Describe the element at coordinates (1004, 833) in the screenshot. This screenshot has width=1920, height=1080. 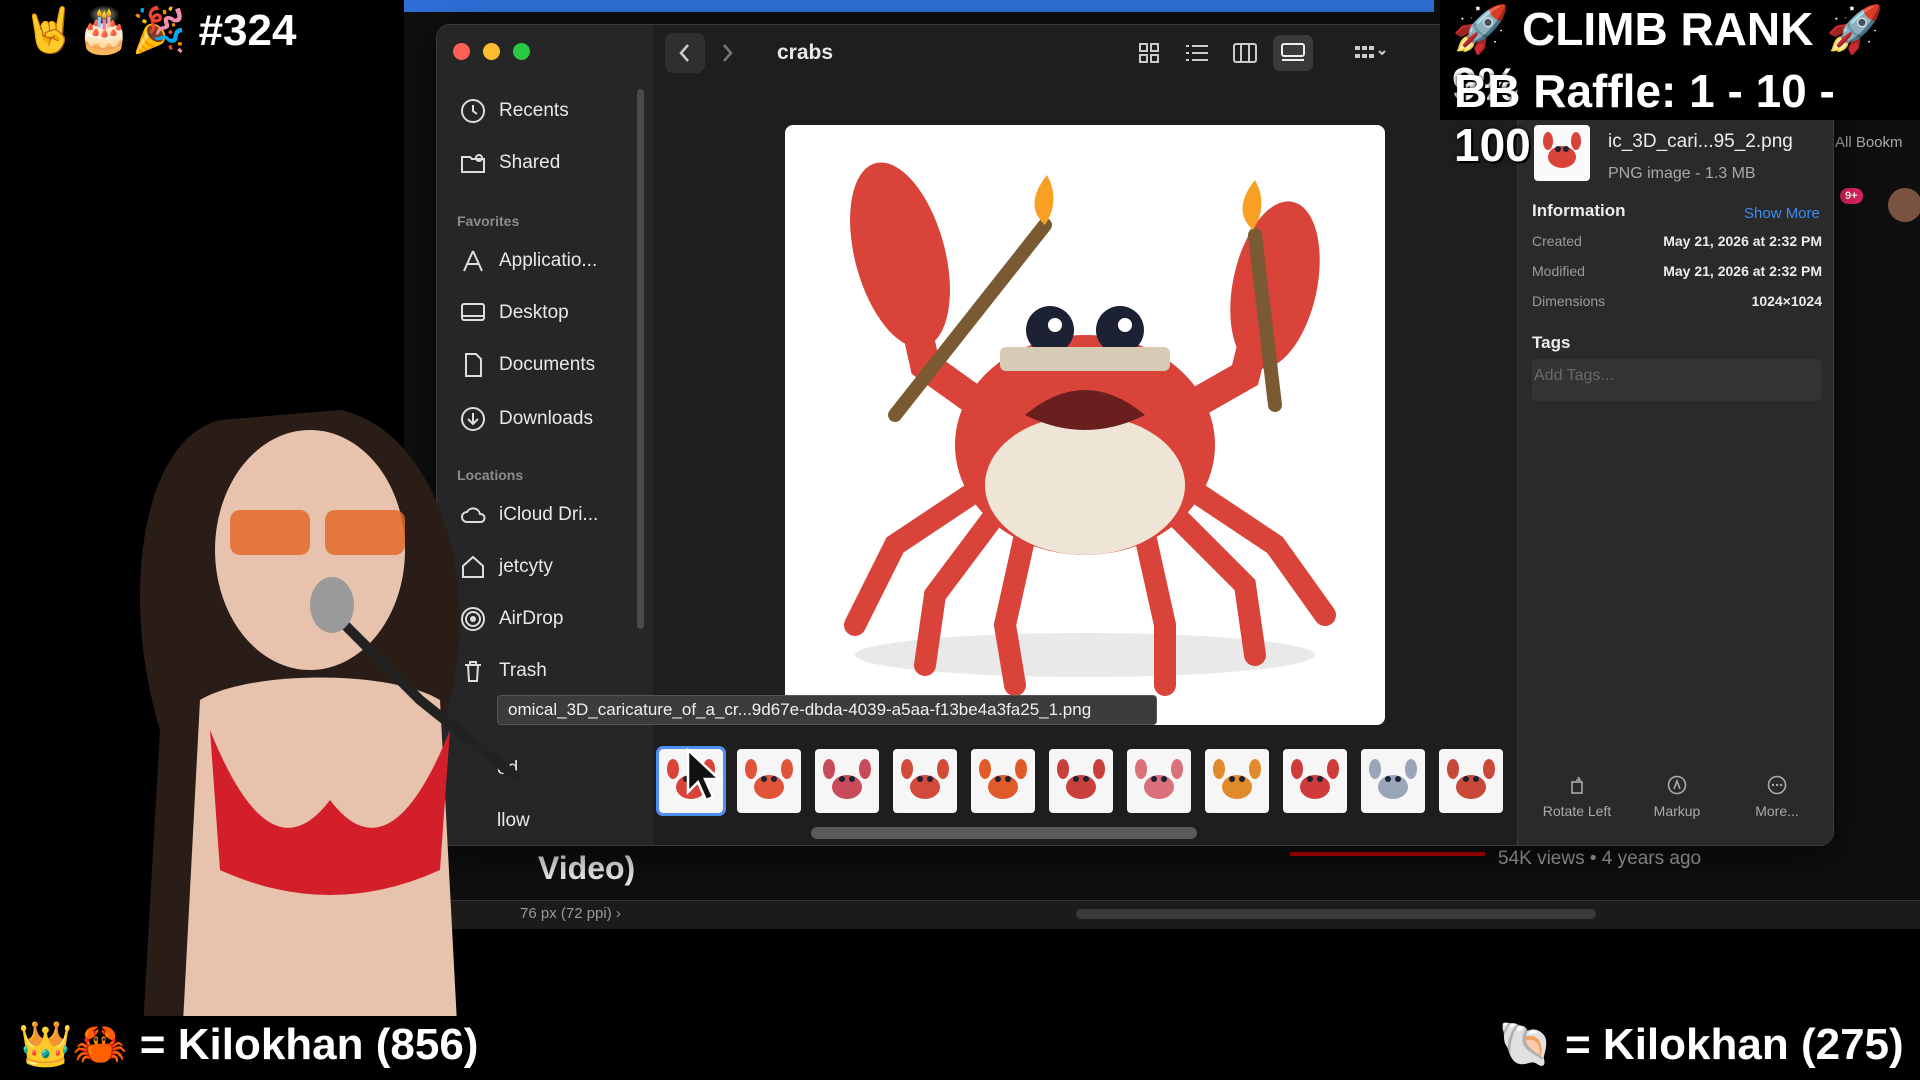
I see `thumbnail-scrollbar` at that location.